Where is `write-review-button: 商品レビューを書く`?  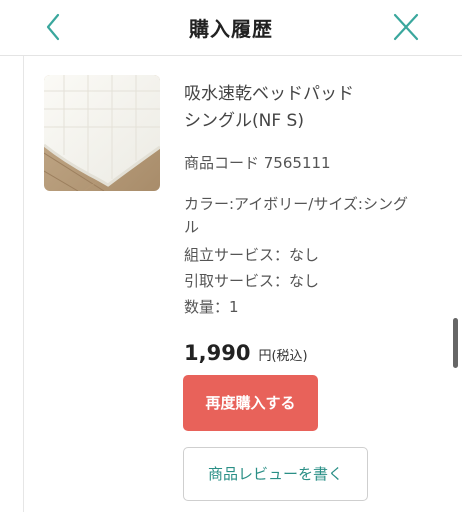 write-review-button: 商品レビューを書く is located at coordinates (275, 474).